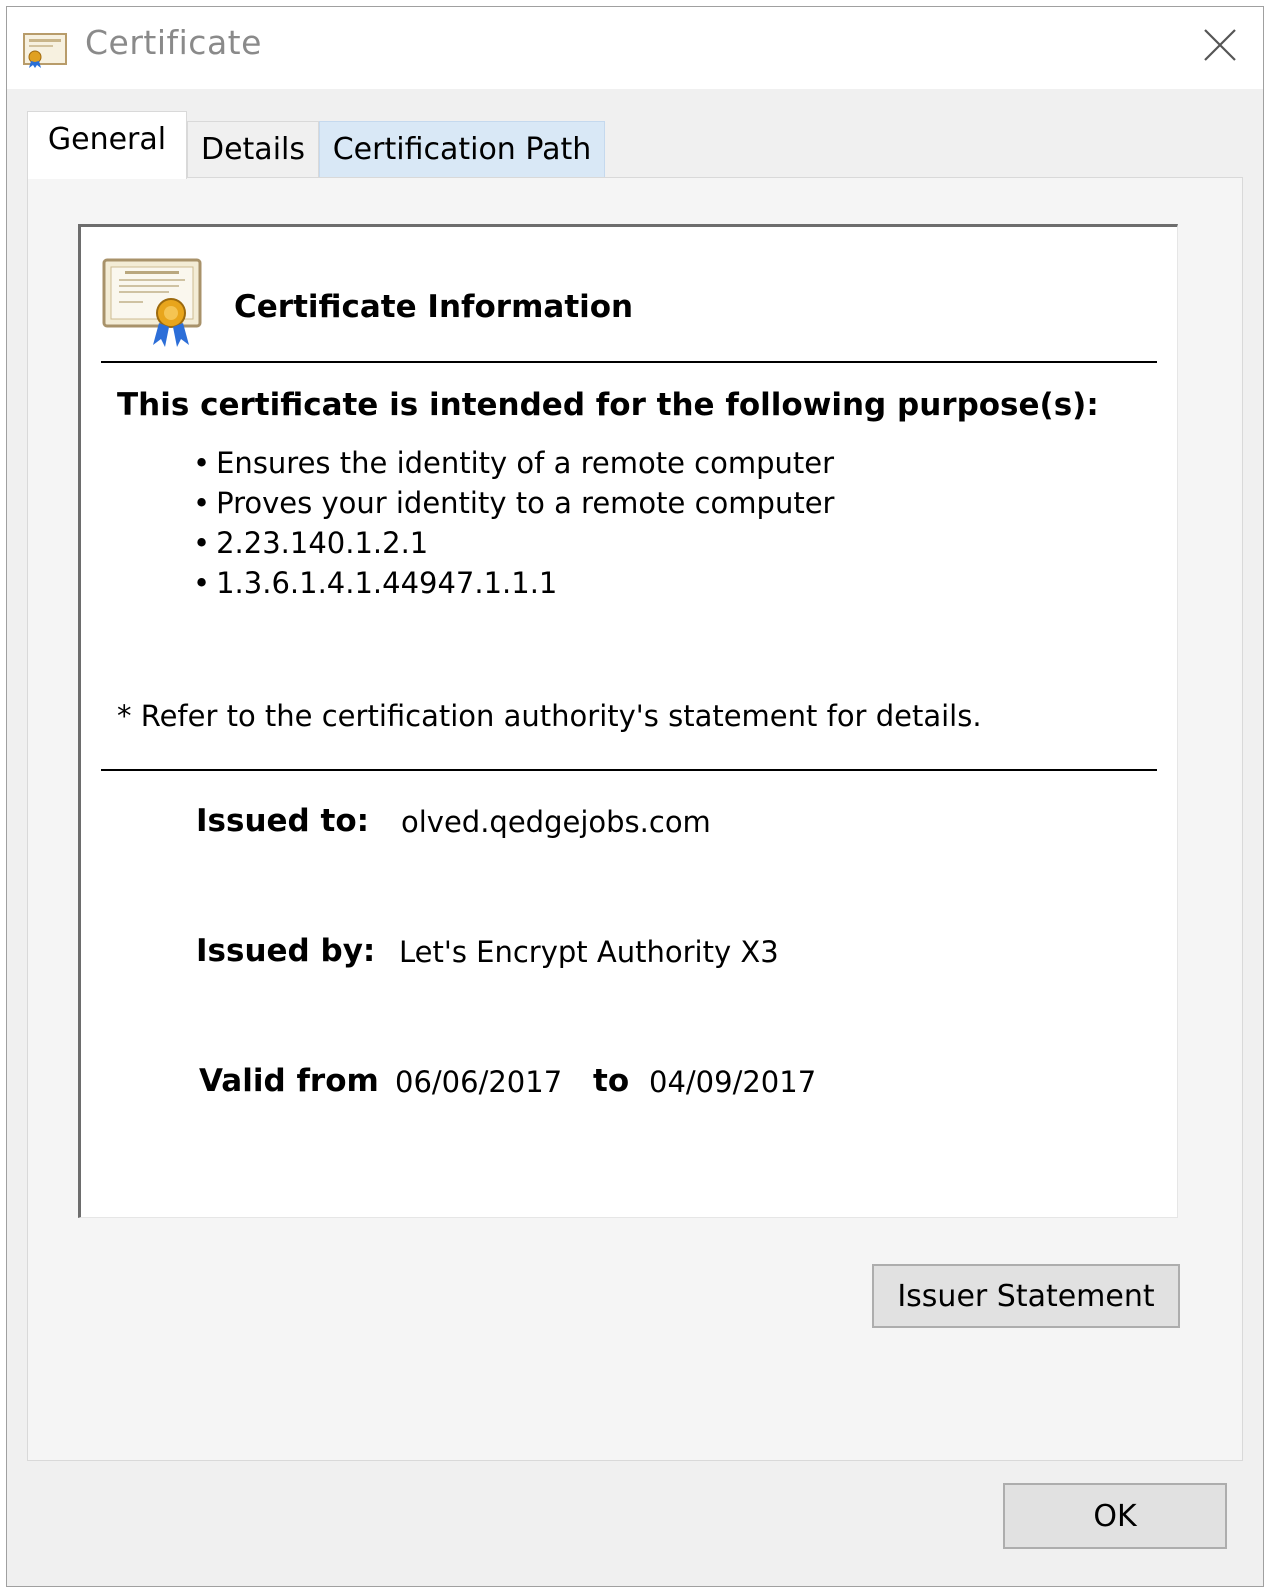  What do you see at coordinates (479, 1082) in the screenshot?
I see `valid-from-value: 06/06/2017` at bounding box center [479, 1082].